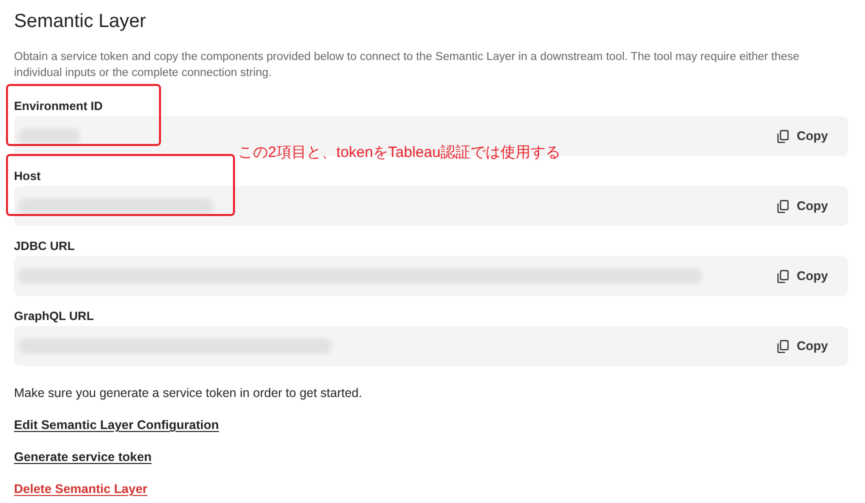 The image size is (865, 503). What do you see at coordinates (54, 316) in the screenshot?
I see `field-label: GraphQL URL` at bounding box center [54, 316].